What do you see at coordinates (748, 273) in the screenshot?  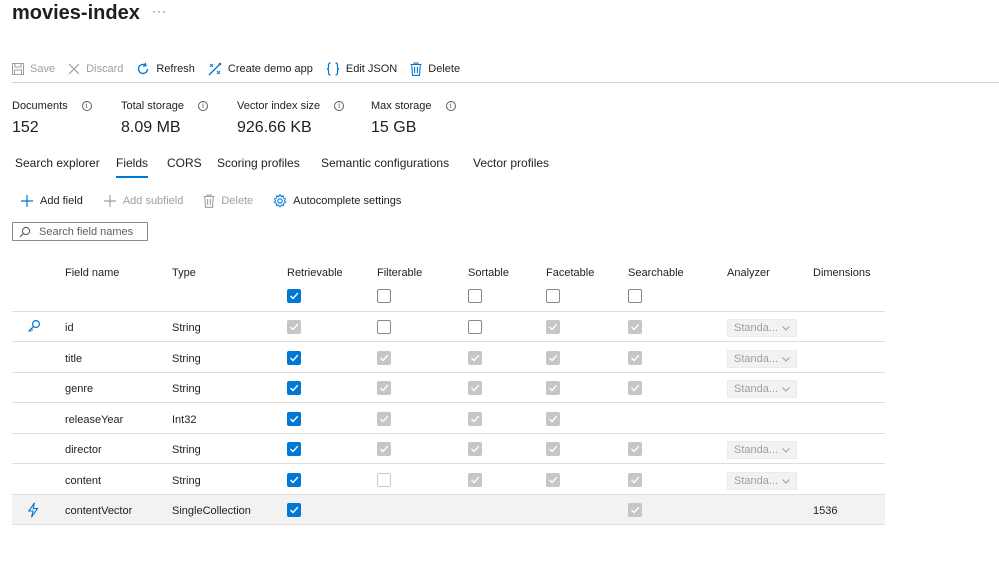 I see `column-header-analyzer: Analyzer` at bounding box center [748, 273].